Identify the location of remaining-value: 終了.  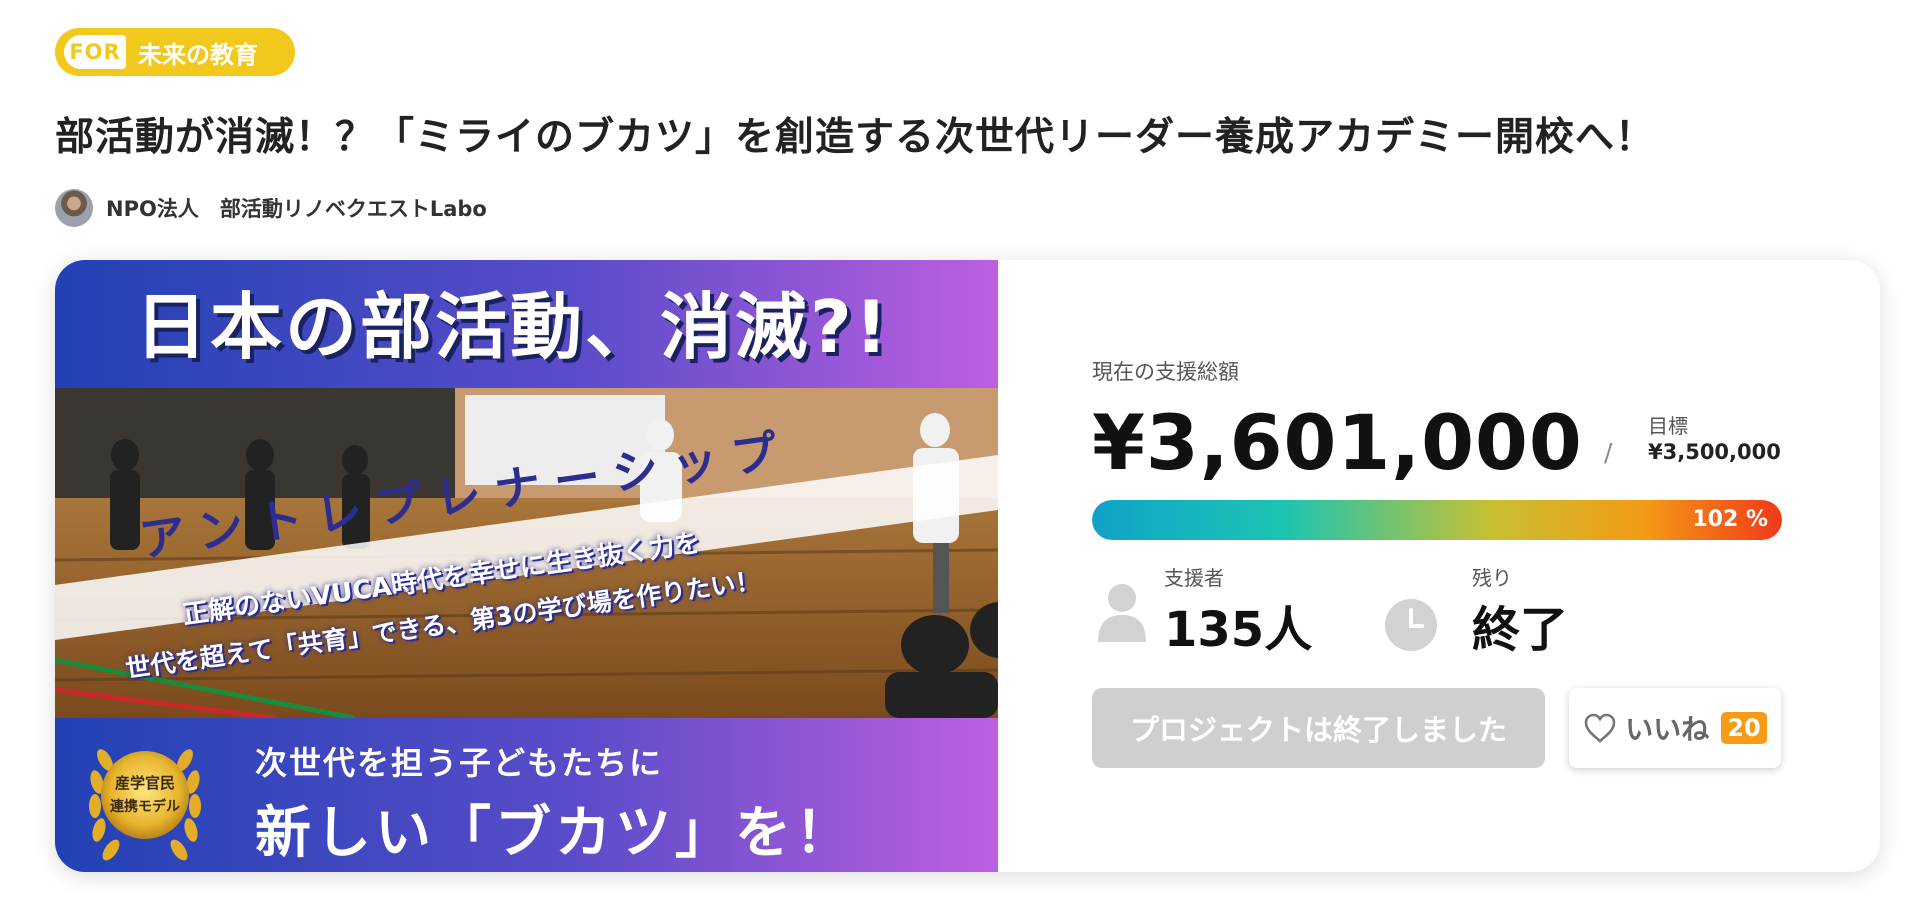
(1520, 630).